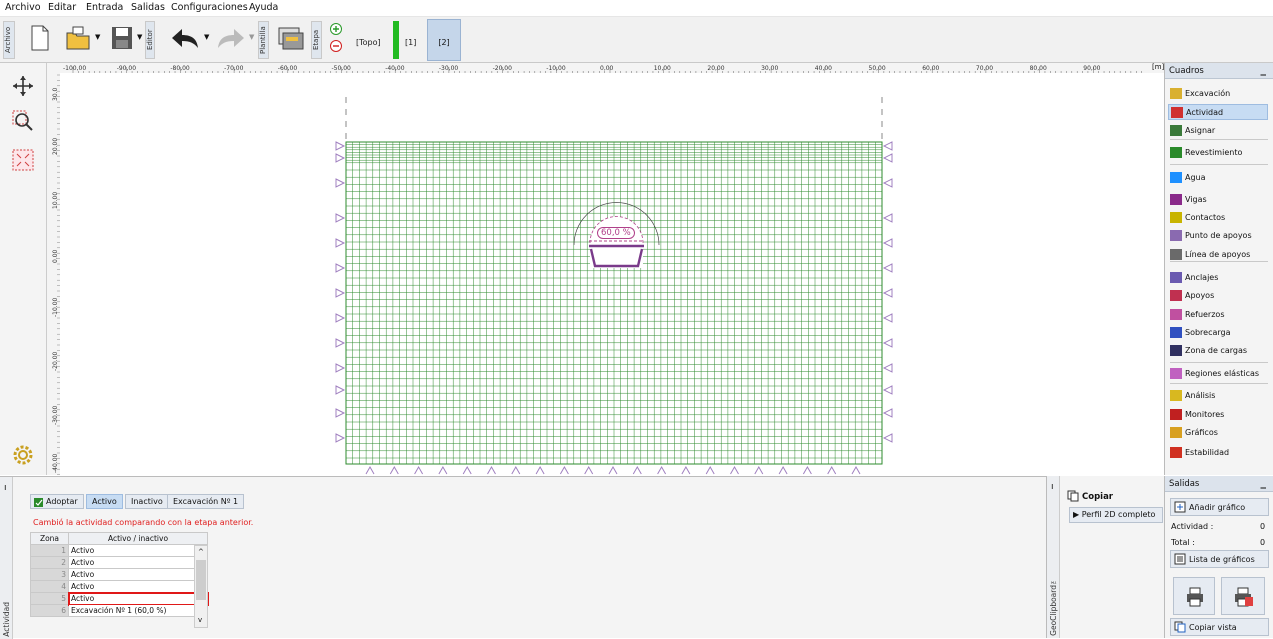 The image size is (1273, 639). Describe the element at coordinates (1200, 93) in the screenshot. I see `cuadros-item-excavation: Excavación` at that location.